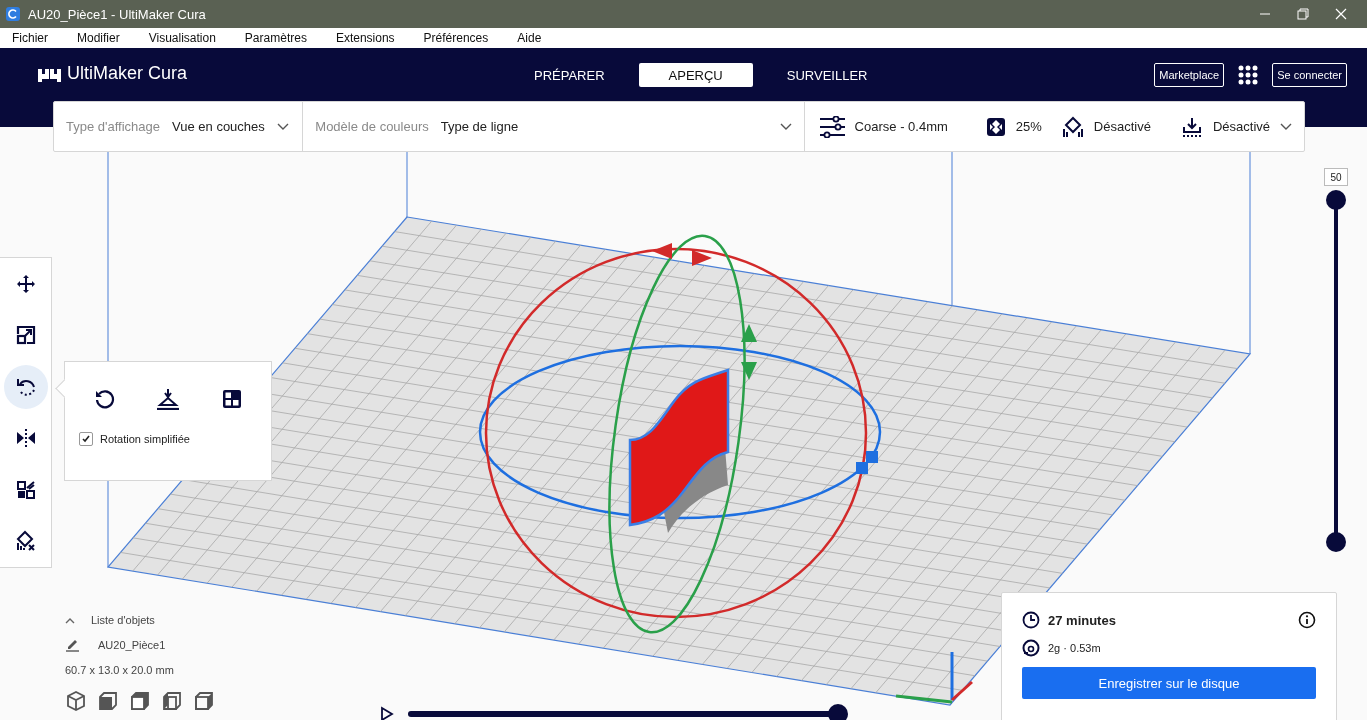 The image size is (1367, 720). I want to click on app-logo-text: UltiMaker Cura, so click(127, 73).